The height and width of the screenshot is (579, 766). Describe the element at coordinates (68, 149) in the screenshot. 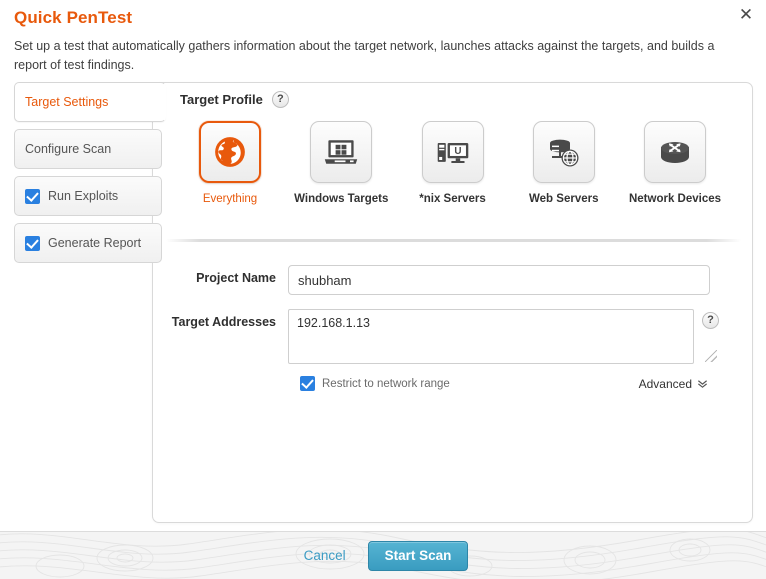

I see `sidebar-item-label: Configure Scan` at that location.